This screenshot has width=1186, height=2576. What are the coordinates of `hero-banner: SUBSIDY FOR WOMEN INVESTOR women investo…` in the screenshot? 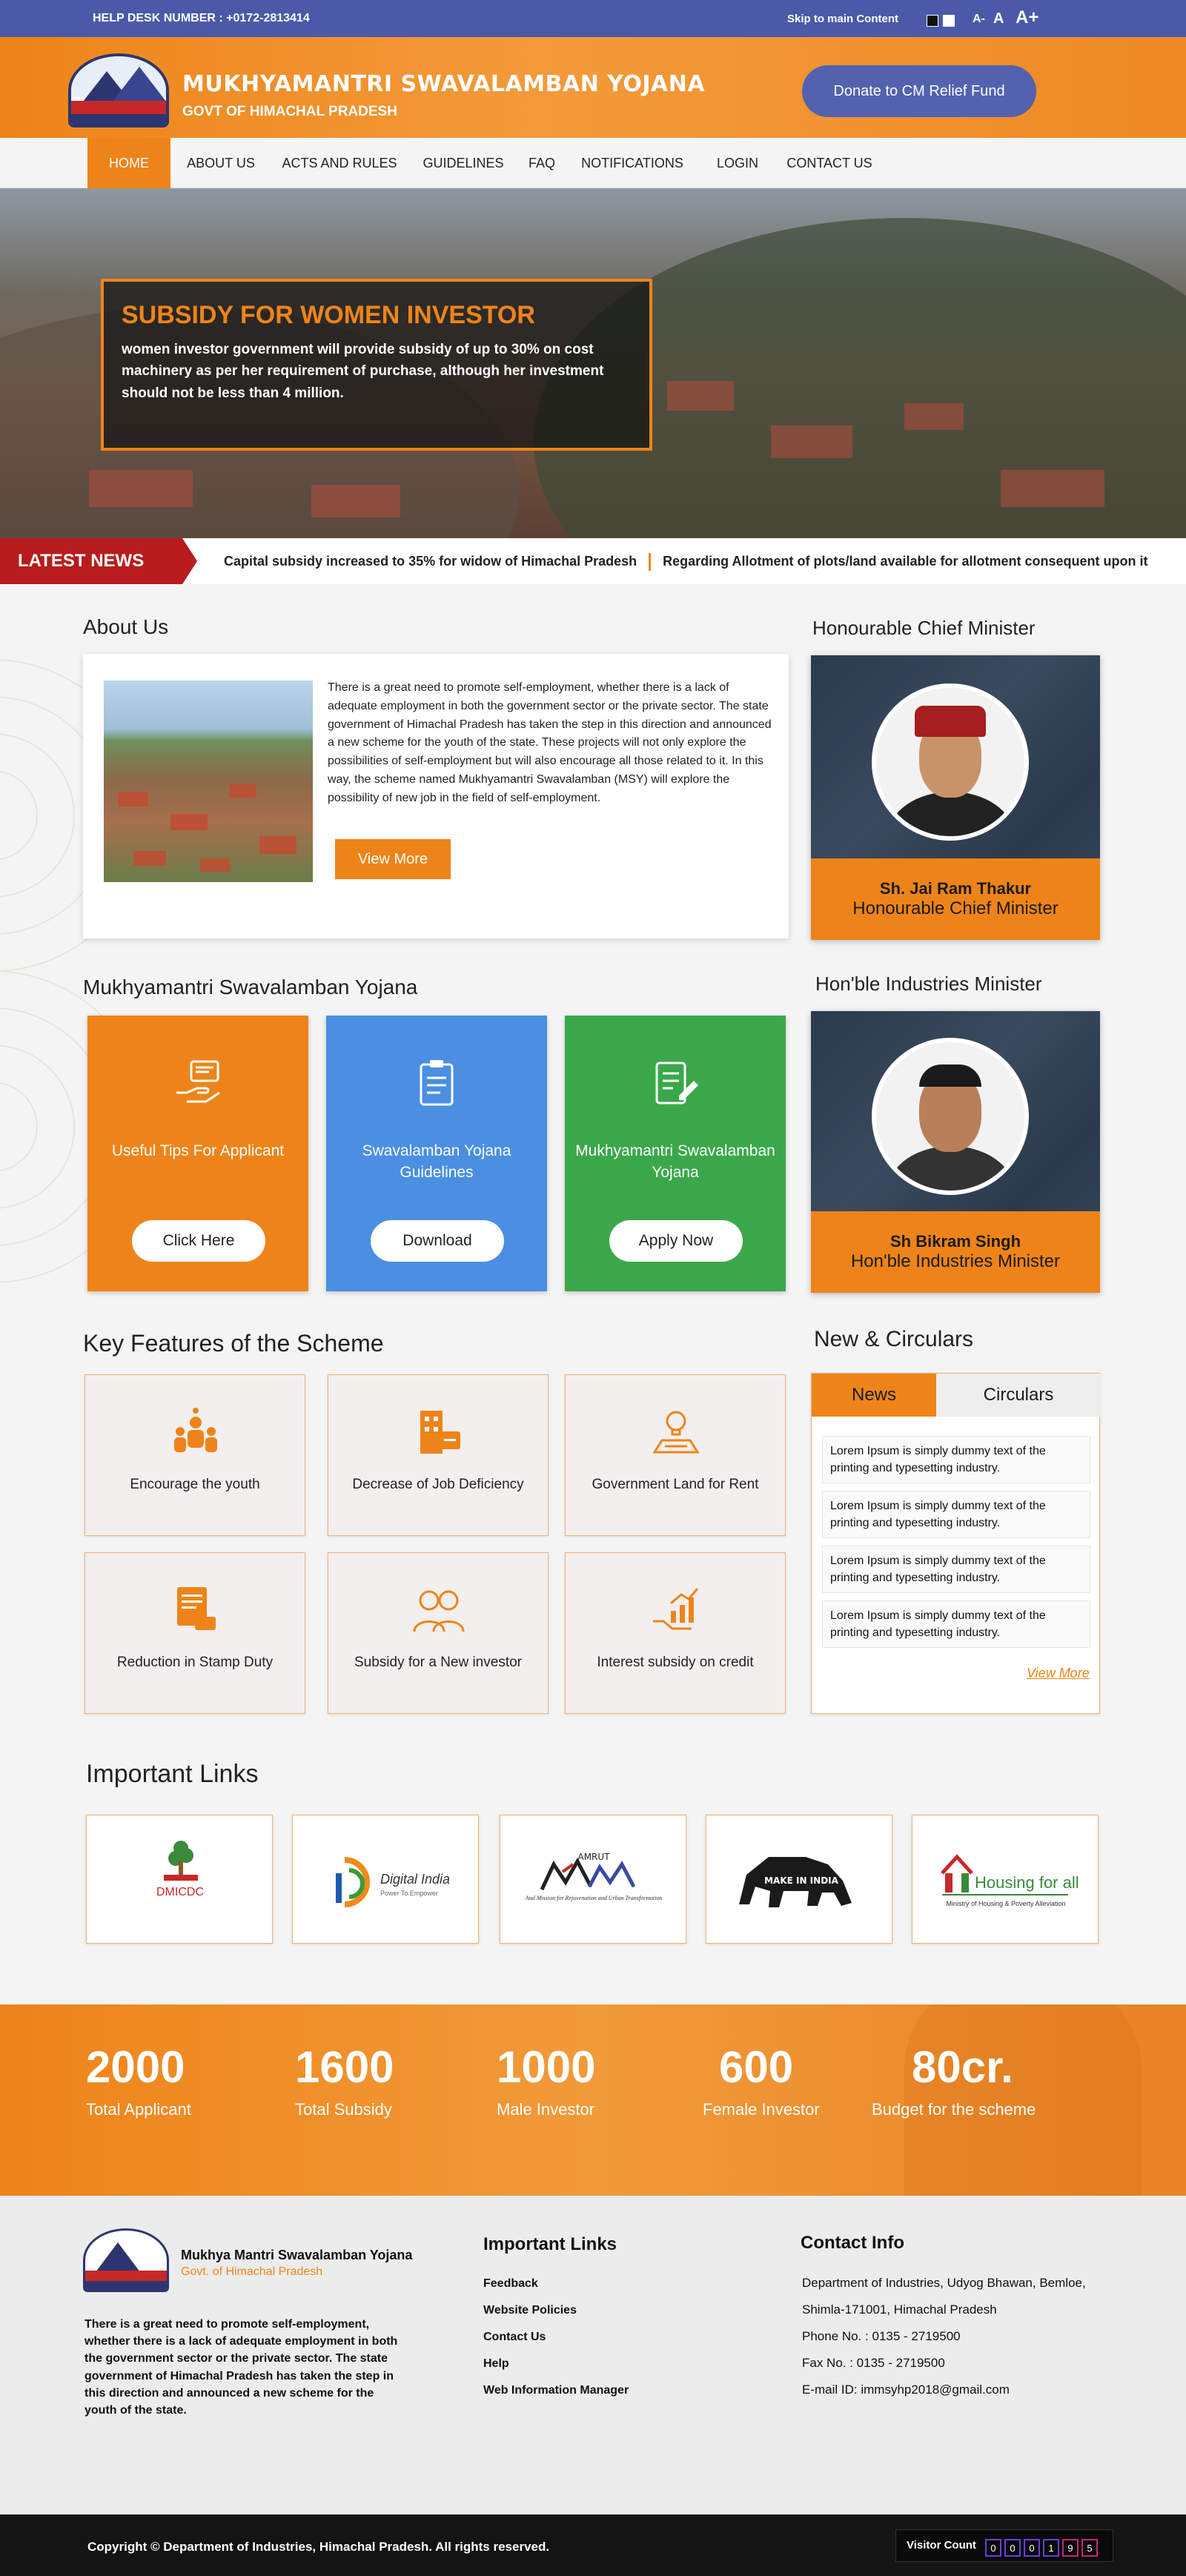 It's located at (593, 363).